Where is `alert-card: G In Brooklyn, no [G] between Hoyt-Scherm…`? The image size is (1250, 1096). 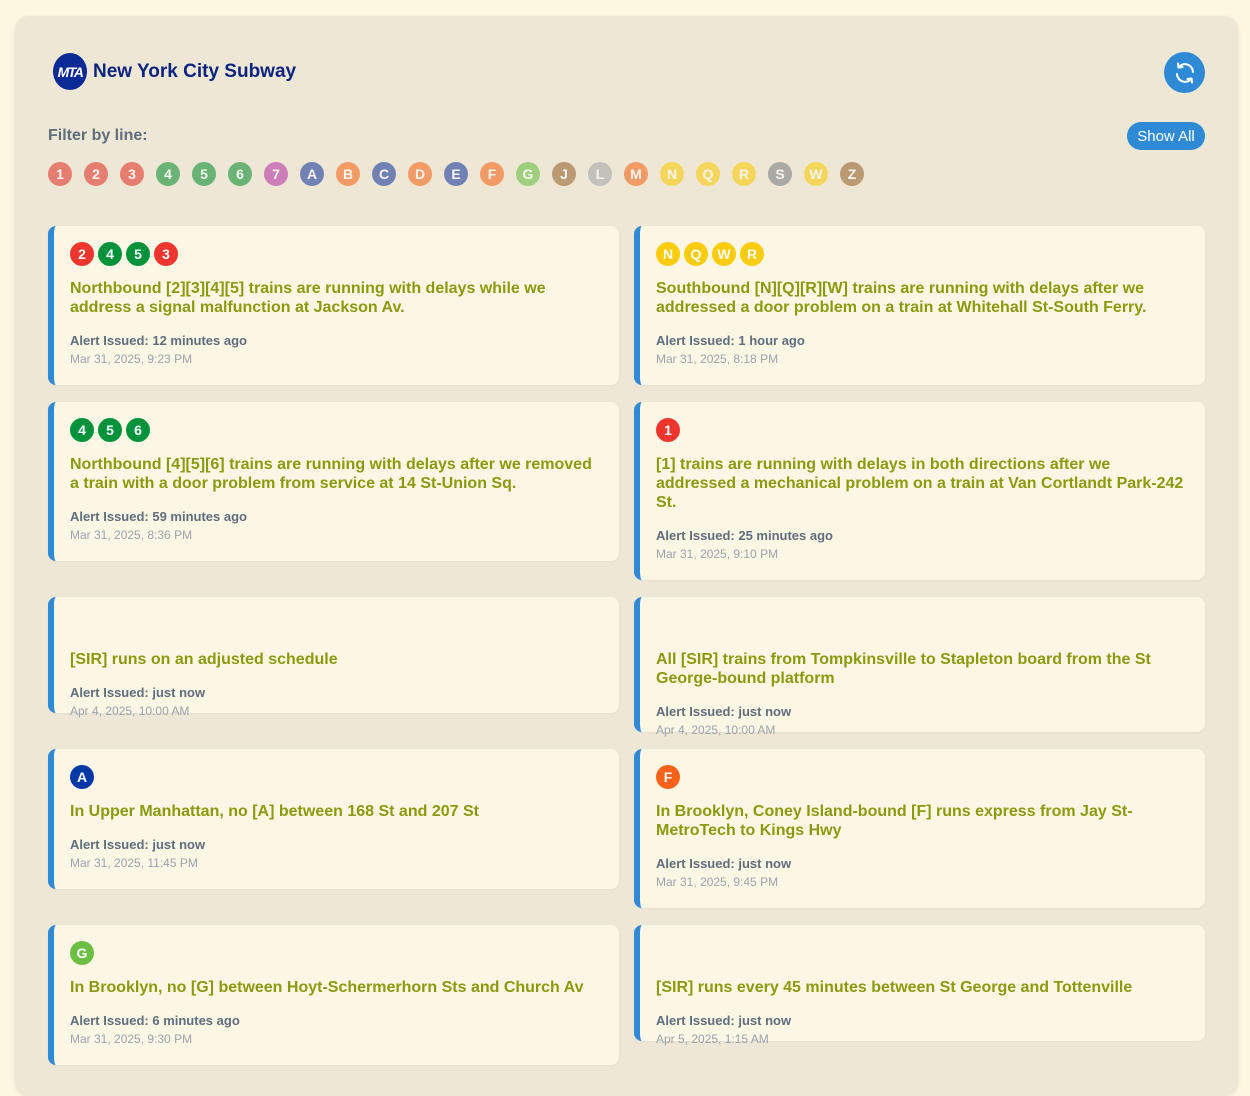 alert-card: G In Brooklyn, no [G] between Hoyt-Scherm… is located at coordinates (333, 995).